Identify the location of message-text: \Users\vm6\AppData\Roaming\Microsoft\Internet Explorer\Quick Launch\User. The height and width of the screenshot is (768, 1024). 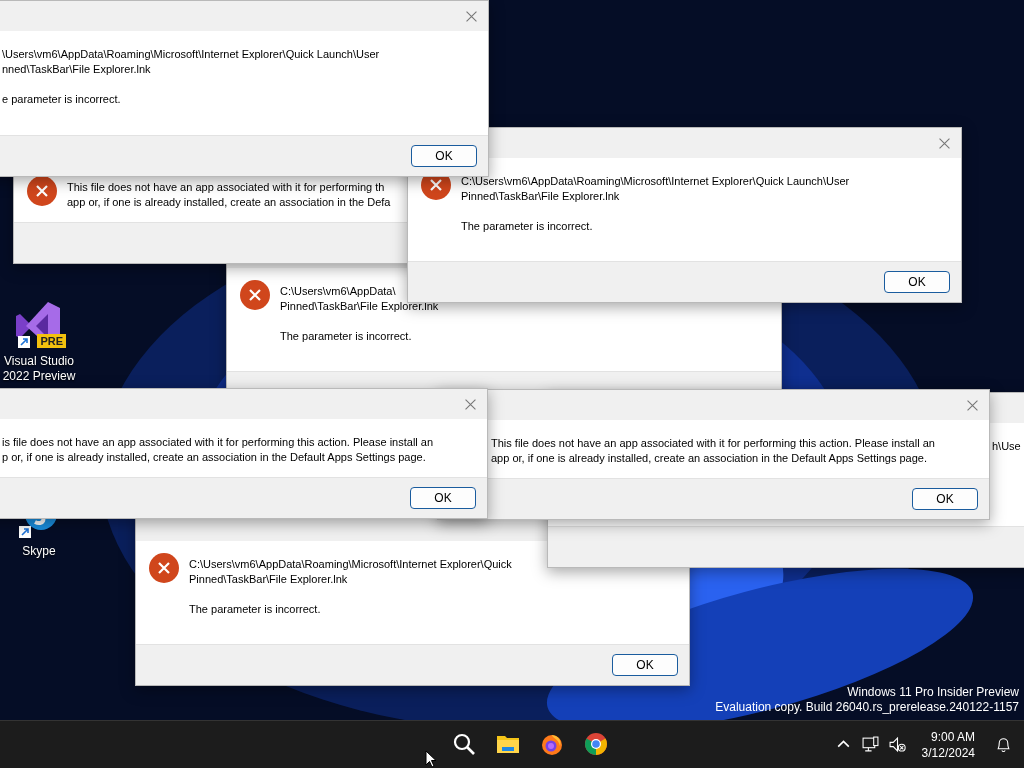
(191, 54).